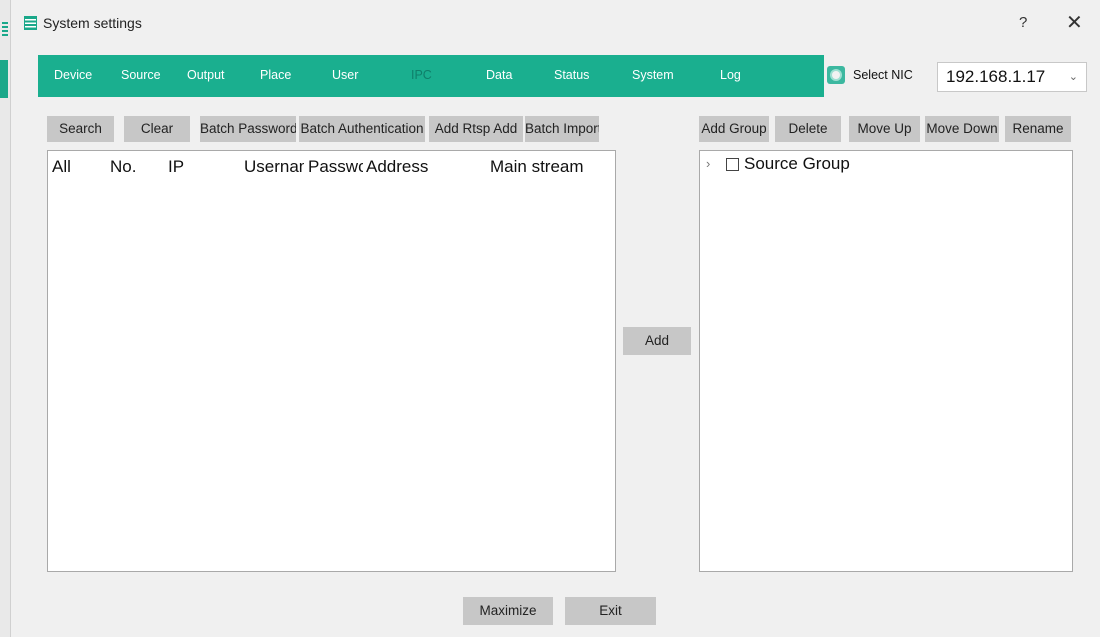 Image resolution: width=1100 pixels, height=637 pixels. I want to click on tab-log: Log, so click(730, 75).